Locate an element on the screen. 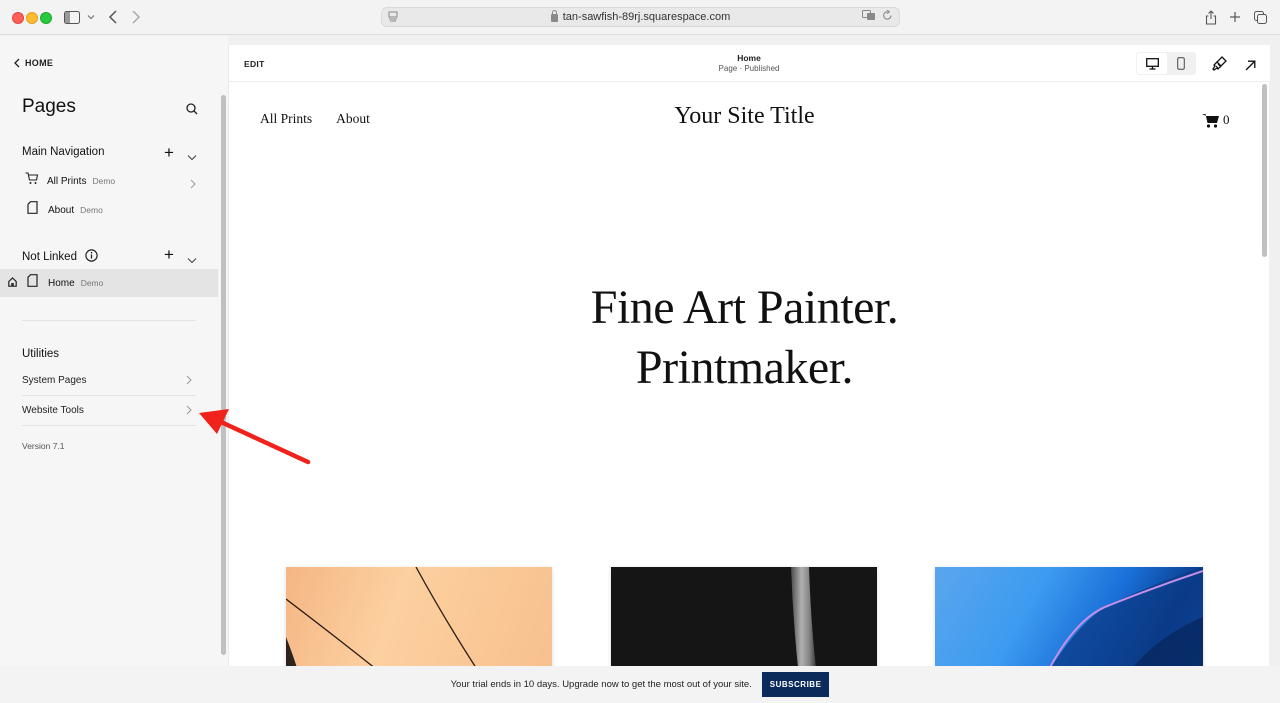 The height and width of the screenshot is (703, 1280). url-text: tan-sawfish-89rj.squarespace.com is located at coordinates (646, 17).